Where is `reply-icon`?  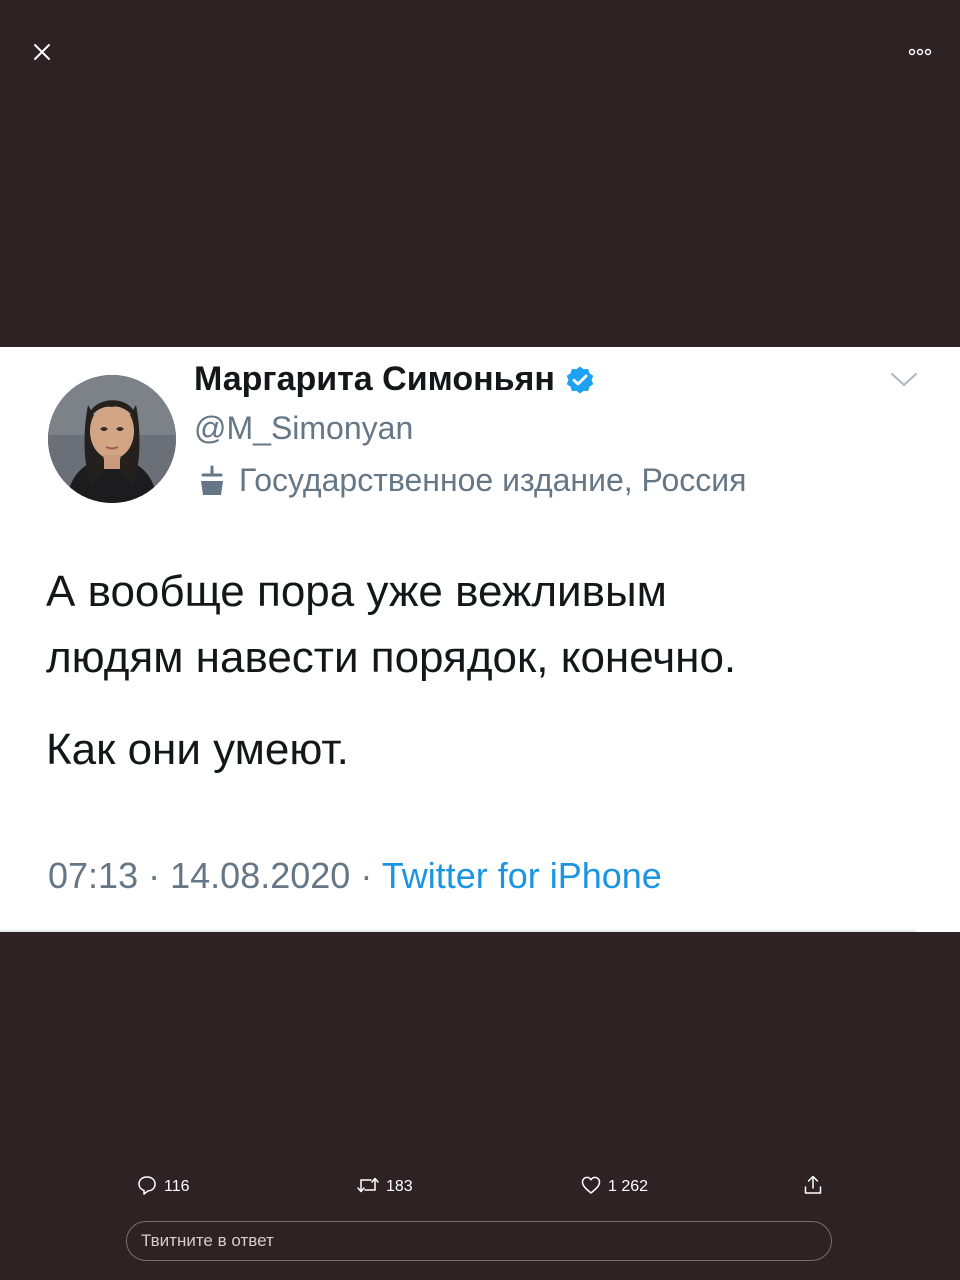
reply-icon is located at coordinates (150, 1187).